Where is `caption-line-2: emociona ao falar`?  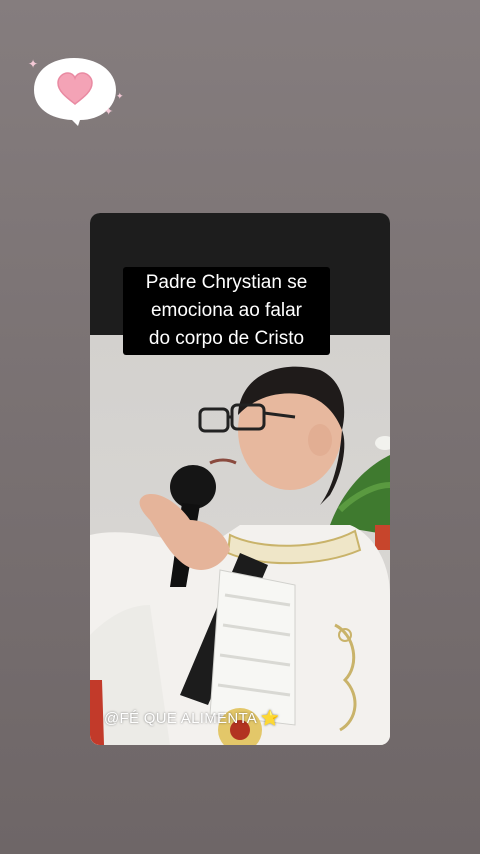
caption-line-2: emociona ao falar is located at coordinates (226, 310).